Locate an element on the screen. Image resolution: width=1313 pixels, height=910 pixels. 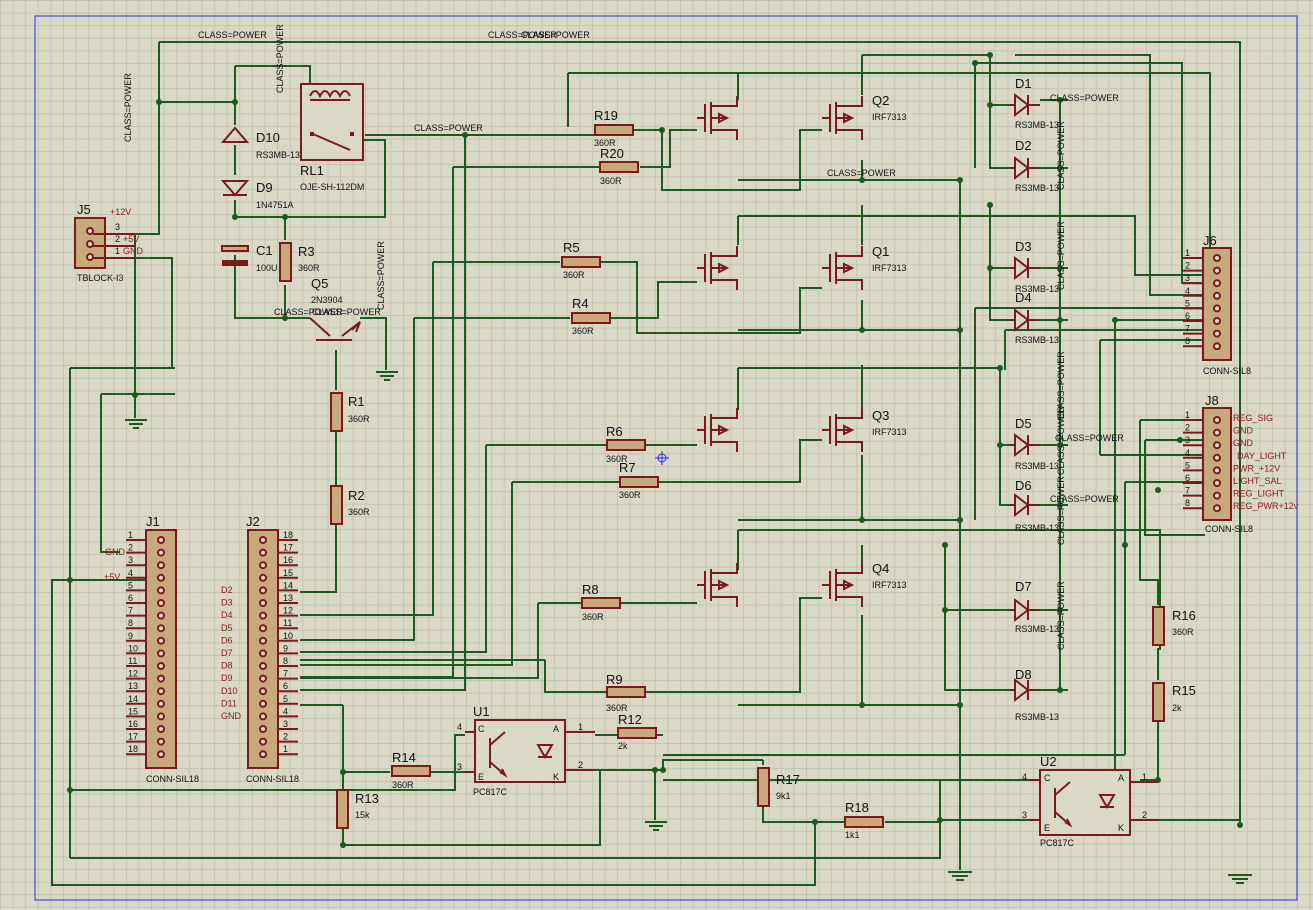
relay-rl1 is located at coordinates (332, 122).